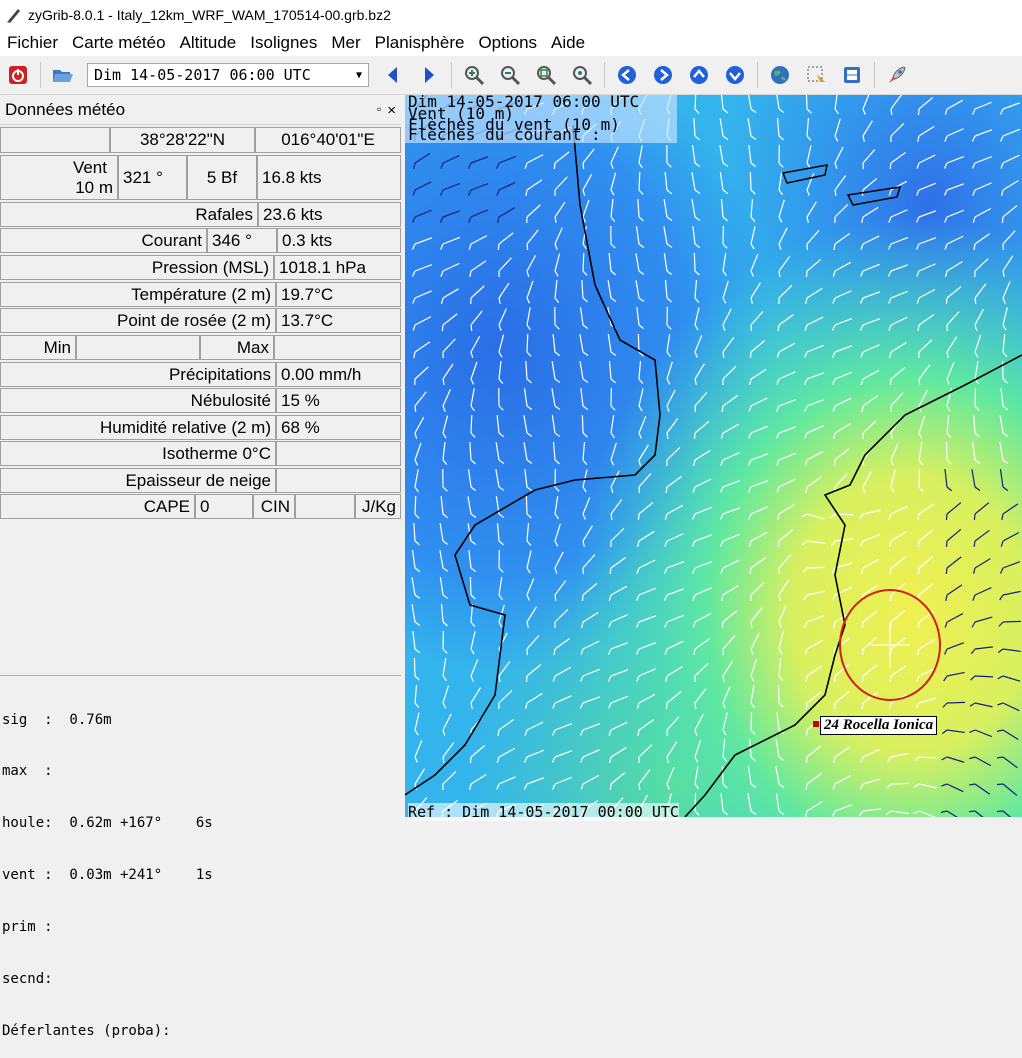 This screenshot has width=1022, height=1058. I want to click on close-panel-button: ×, so click(391, 110).